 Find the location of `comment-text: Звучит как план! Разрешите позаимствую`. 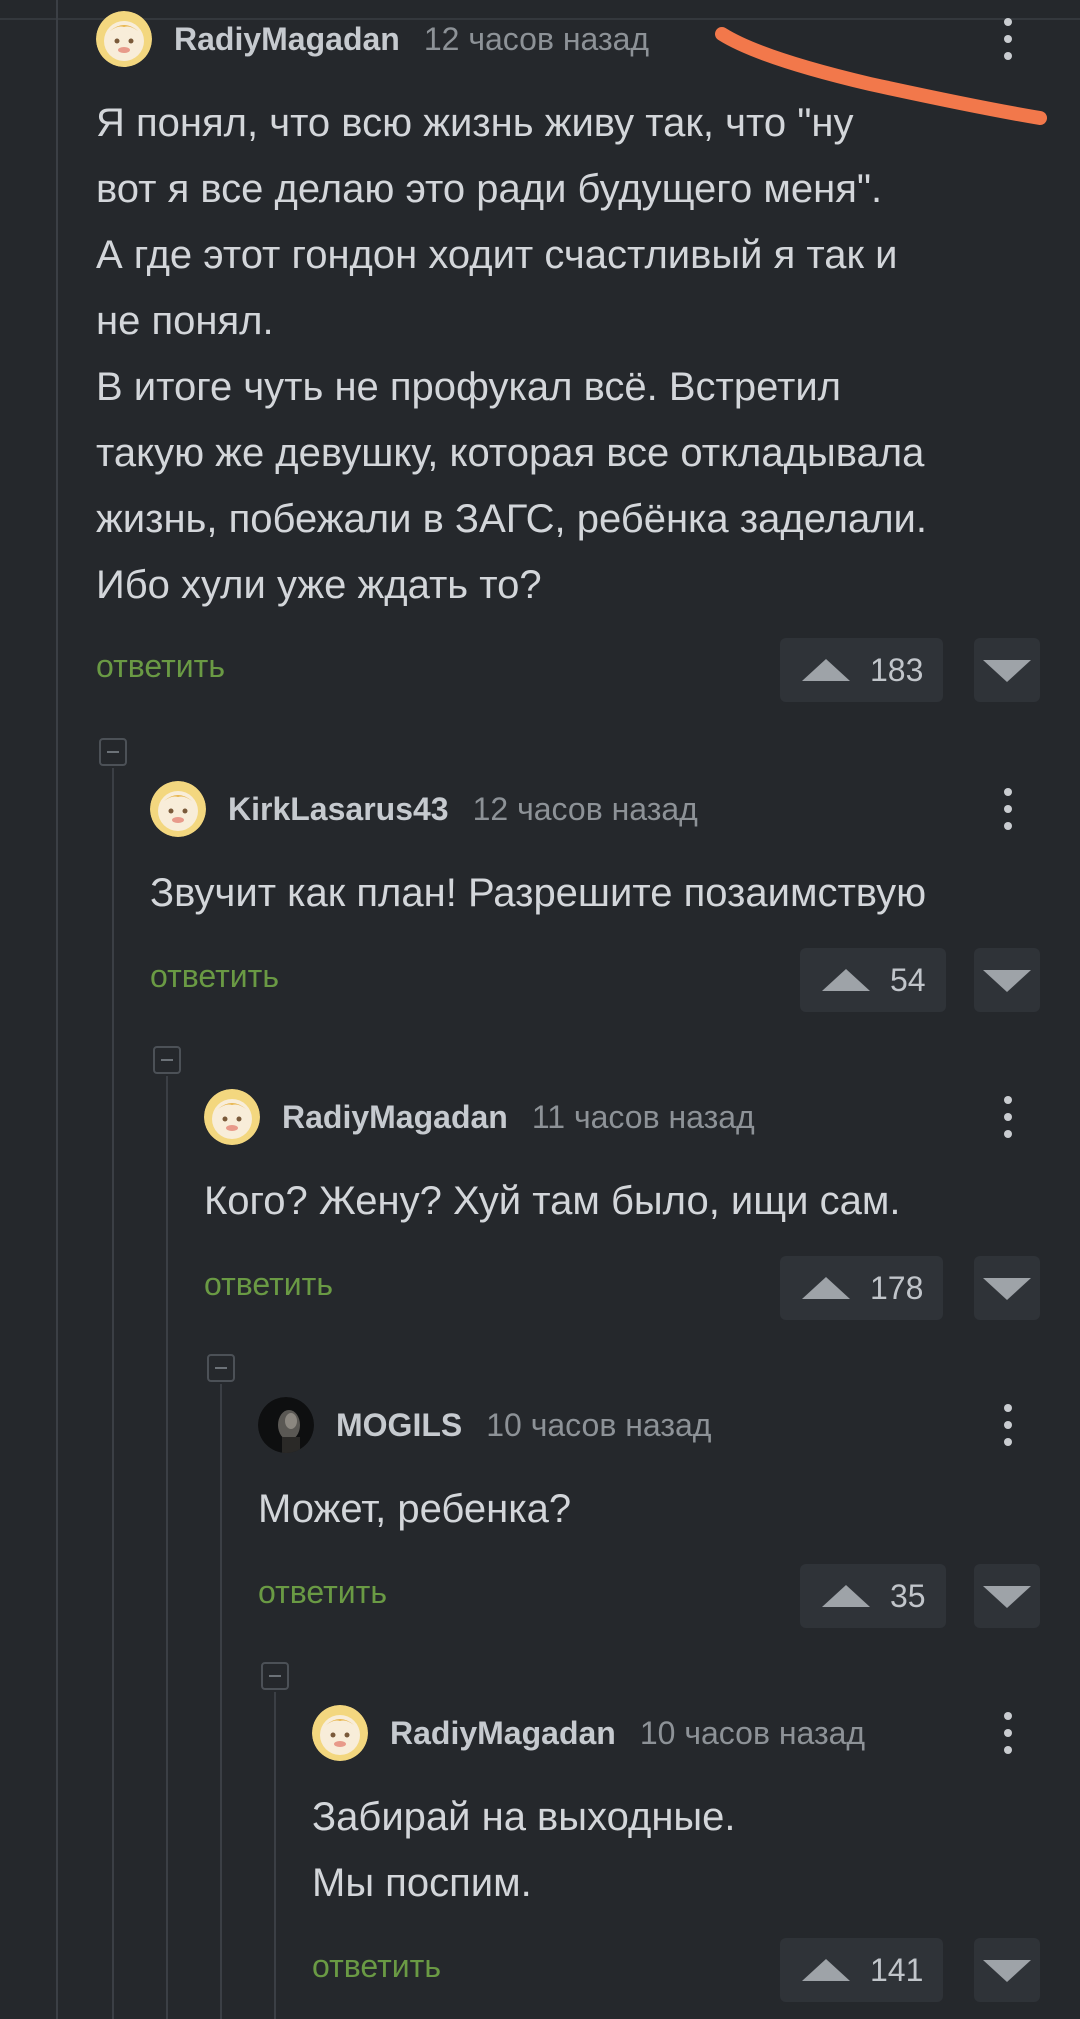

comment-text: Звучит как план! Разрешите позаимствую is located at coordinates (538, 893).